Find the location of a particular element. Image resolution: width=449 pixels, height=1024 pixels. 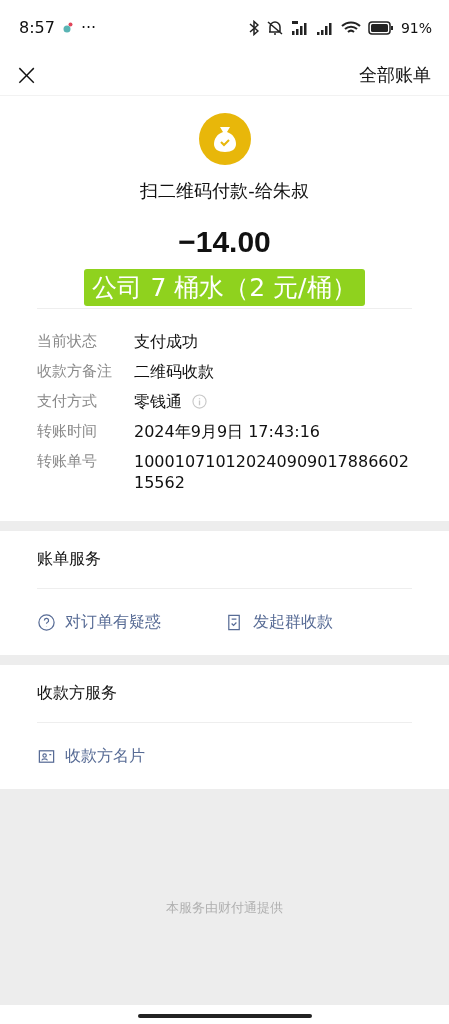

service-link: 收款方名片 is located at coordinates (137, 756).